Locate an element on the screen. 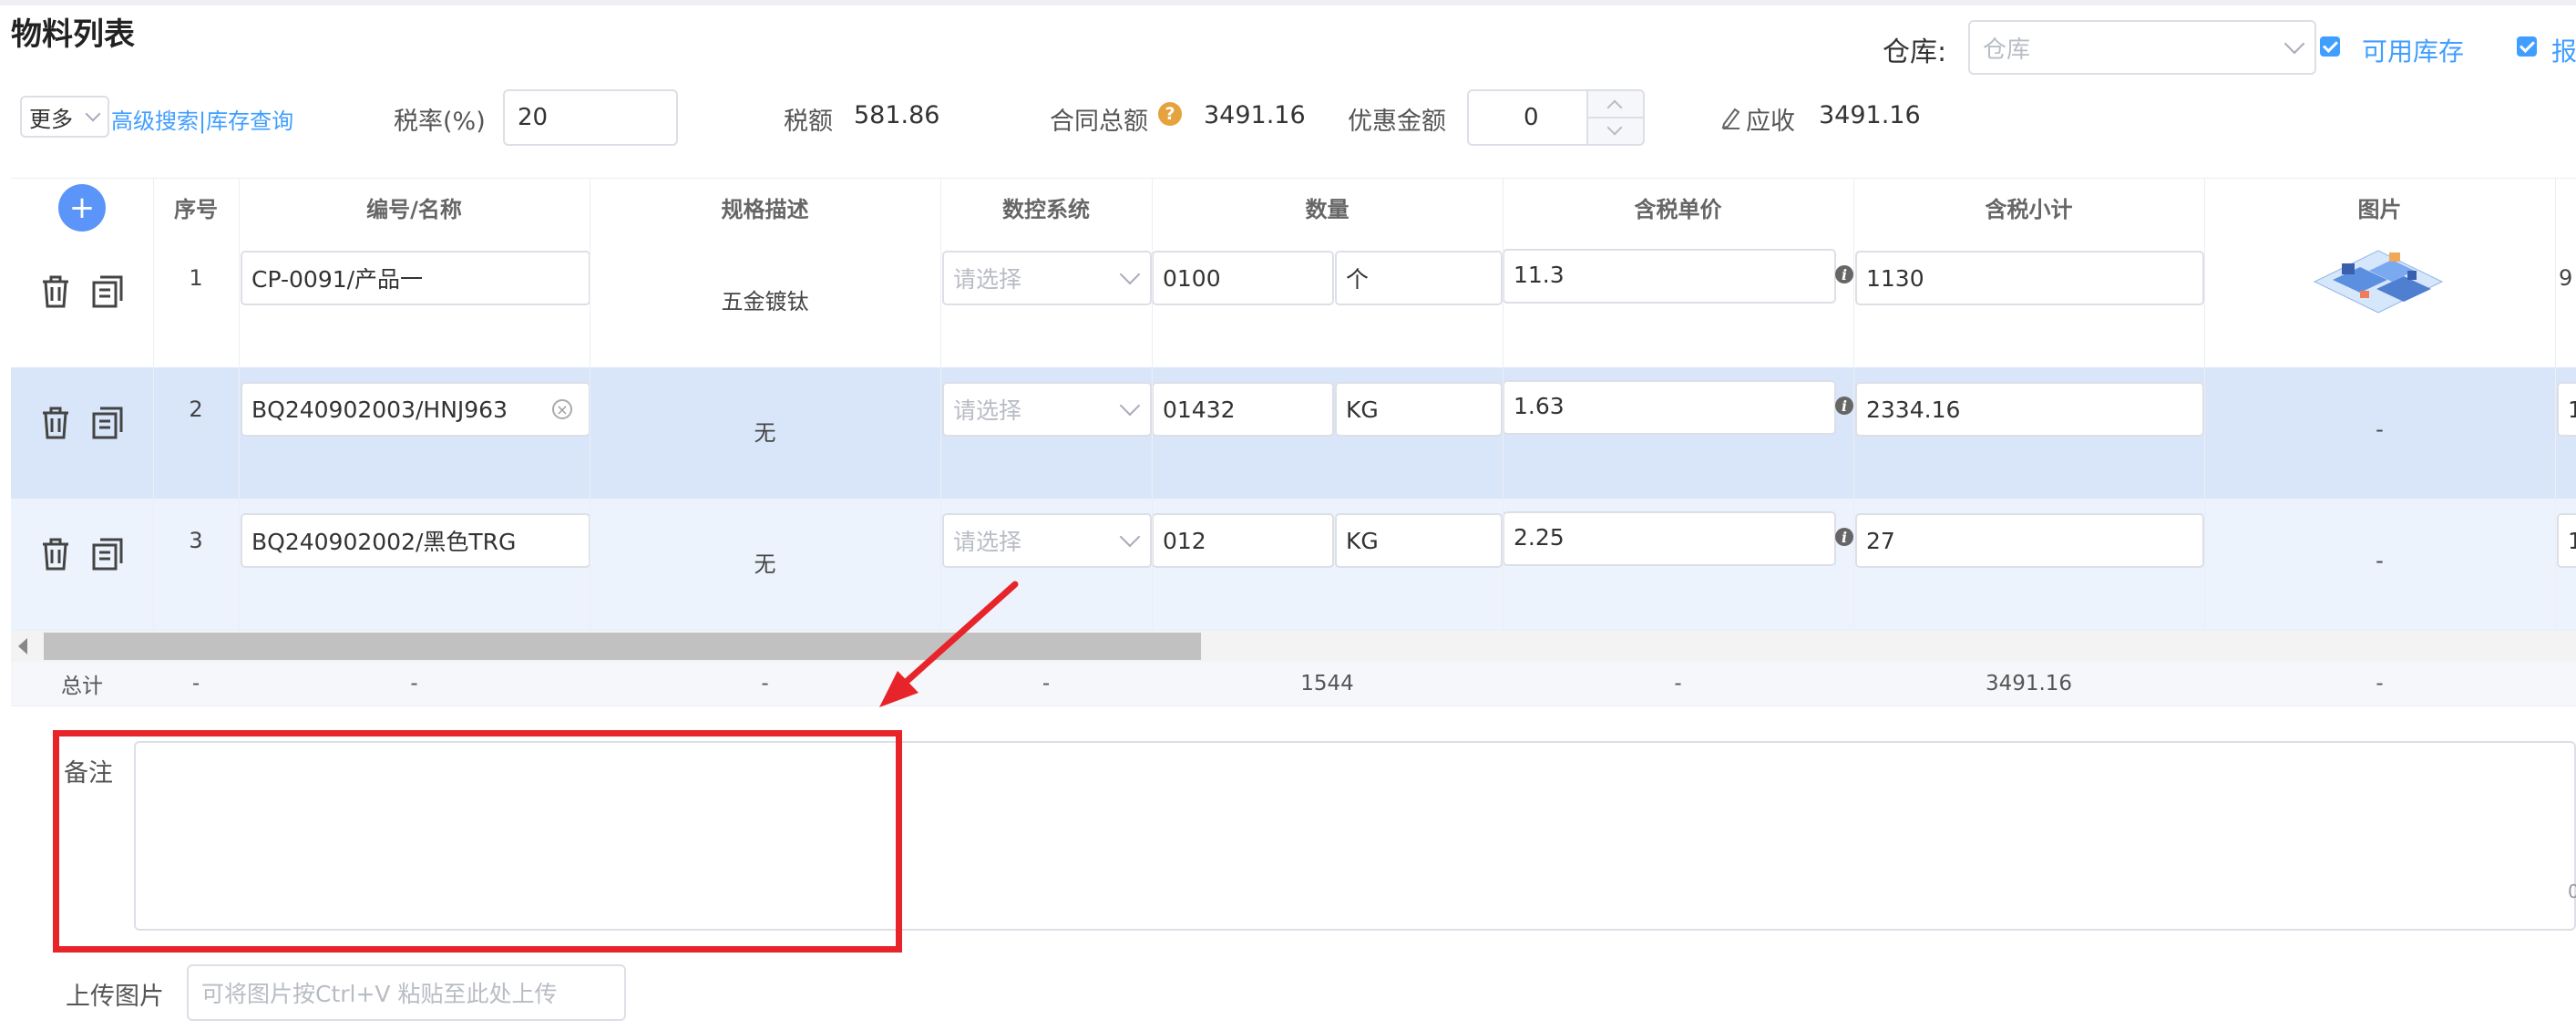  col-header-cnc: 数控系统 is located at coordinates (1046, 209).